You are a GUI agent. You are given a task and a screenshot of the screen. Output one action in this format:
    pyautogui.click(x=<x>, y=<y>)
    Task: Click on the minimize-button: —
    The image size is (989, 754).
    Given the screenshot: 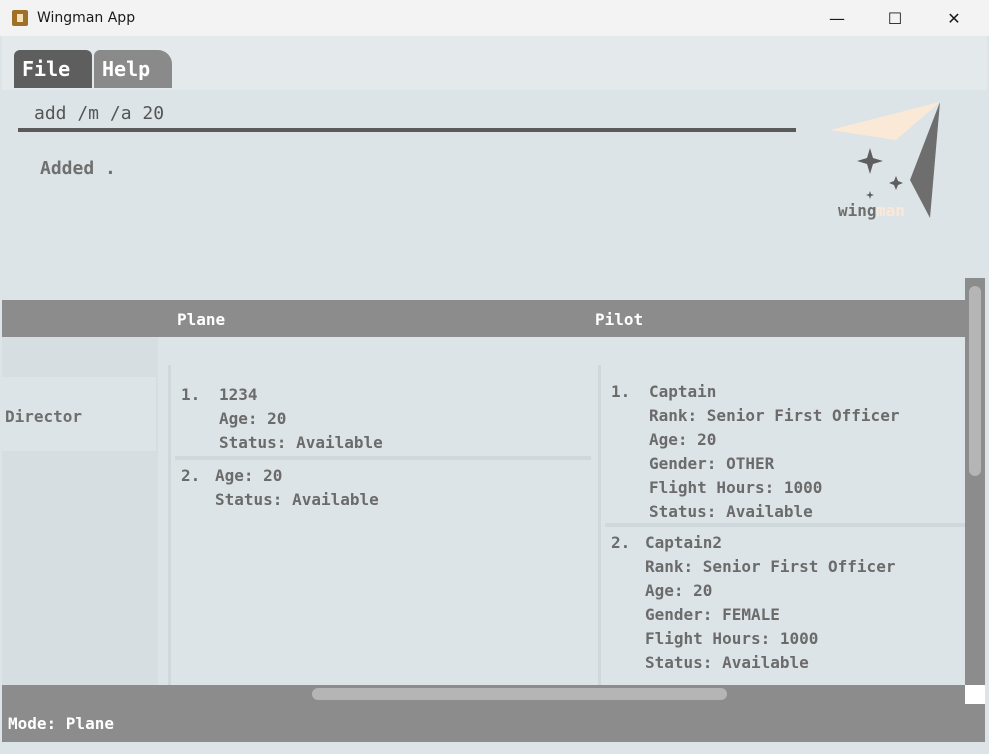 What is the action you would take?
    pyautogui.click(x=837, y=18)
    